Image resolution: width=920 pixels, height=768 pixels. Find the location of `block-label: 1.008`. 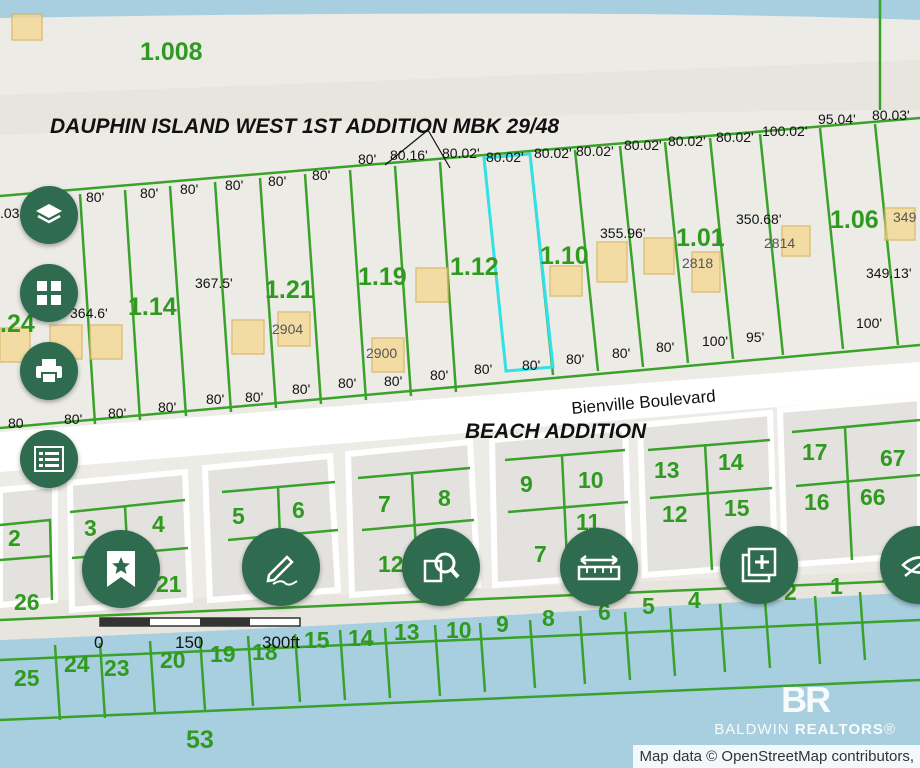

block-label: 1.008 is located at coordinates (171, 52).